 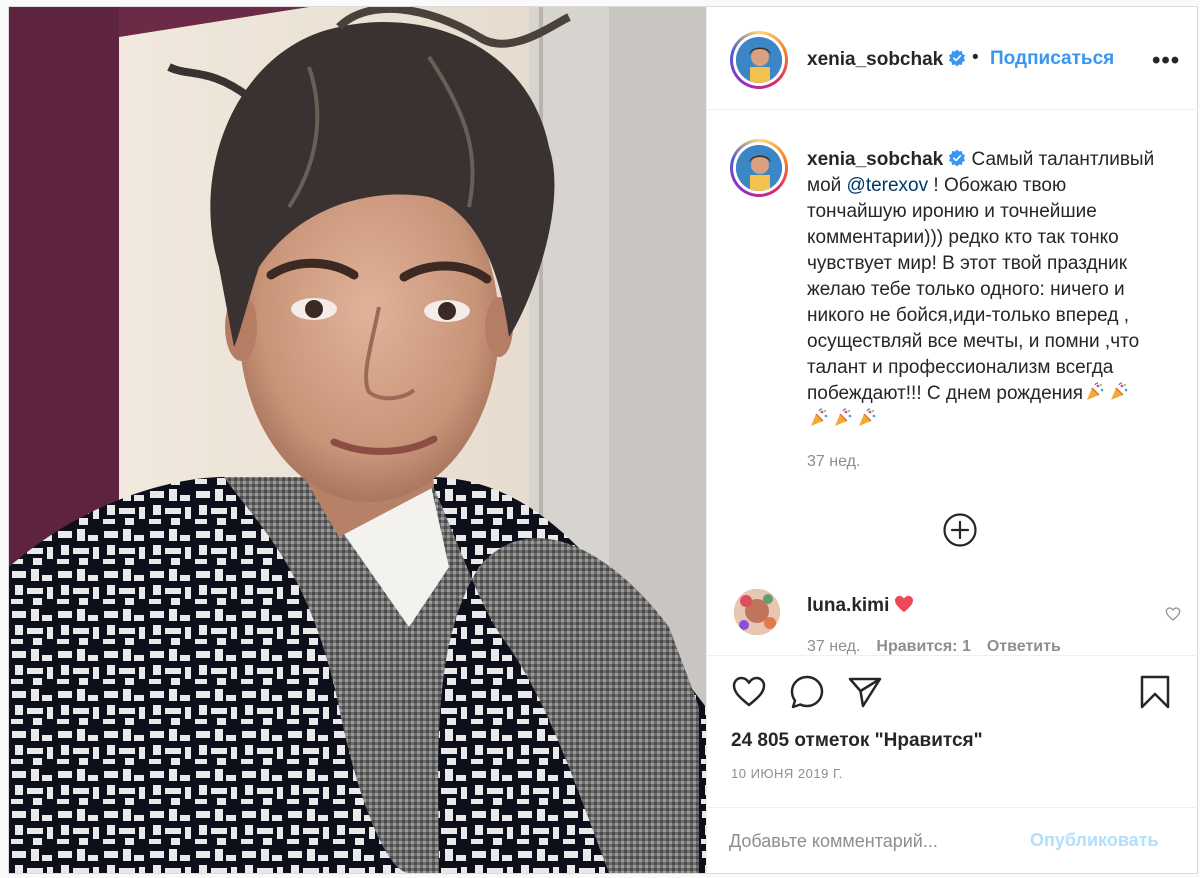 What do you see at coordinates (1094, 840) in the screenshot?
I see `publish-button: Опубликовать` at bounding box center [1094, 840].